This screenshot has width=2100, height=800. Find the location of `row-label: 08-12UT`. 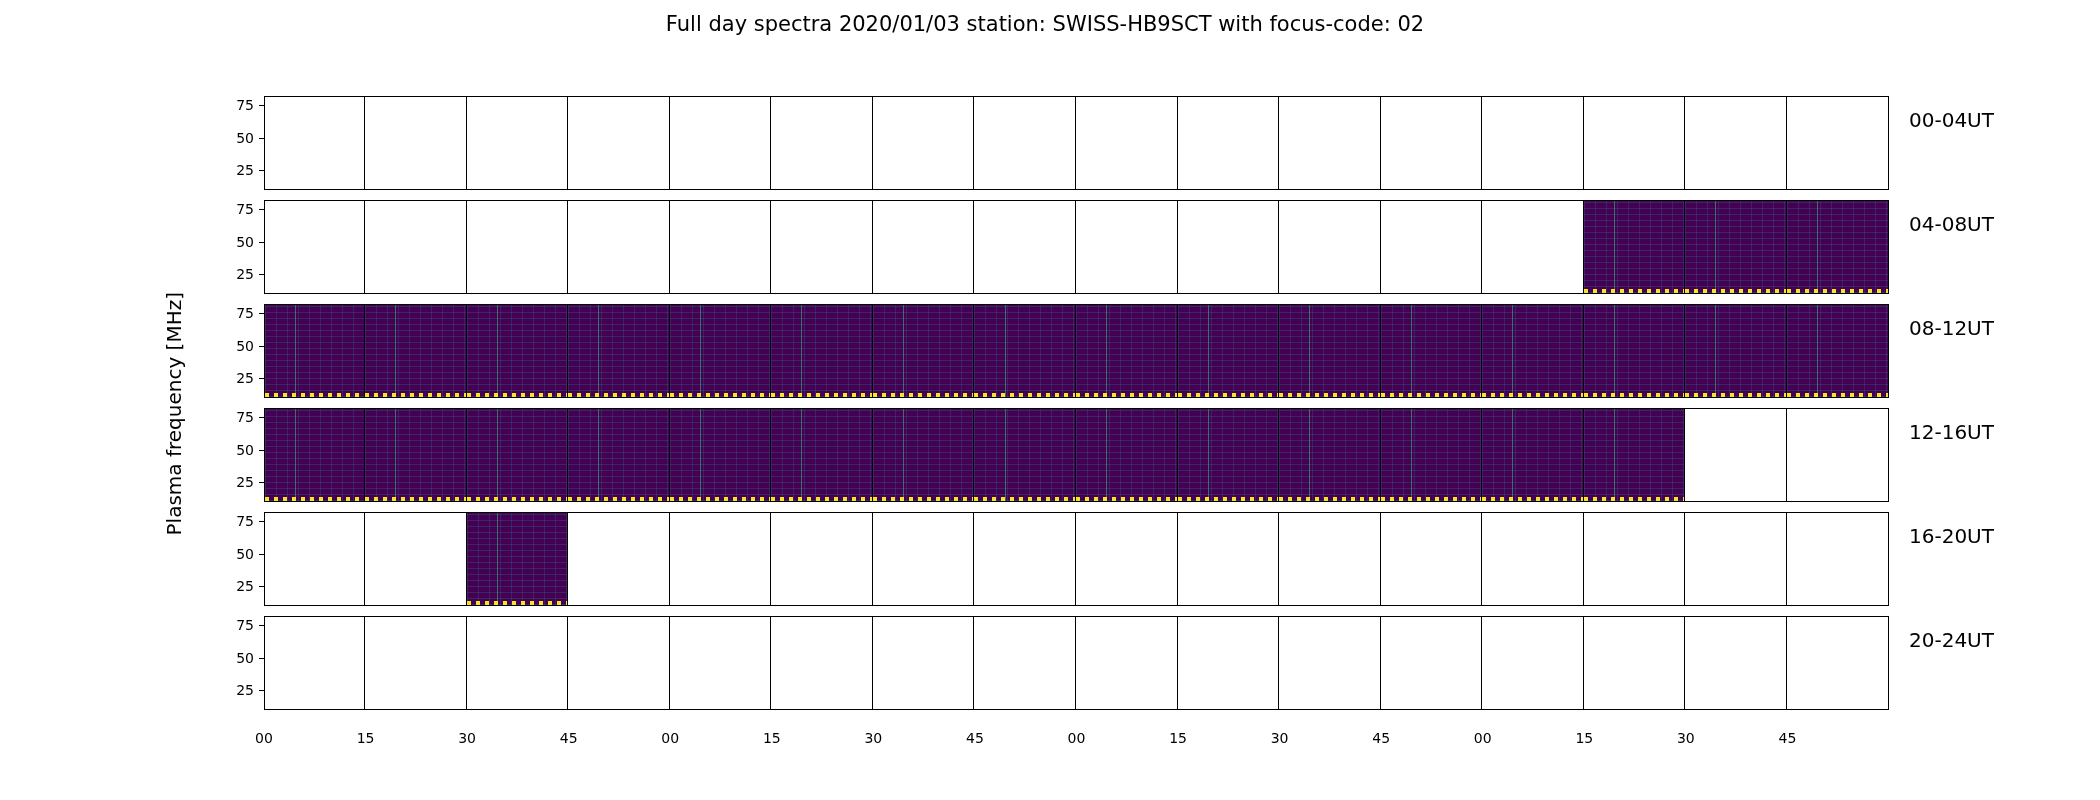

row-label: 08-12UT is located at coordinates (1951, 328).